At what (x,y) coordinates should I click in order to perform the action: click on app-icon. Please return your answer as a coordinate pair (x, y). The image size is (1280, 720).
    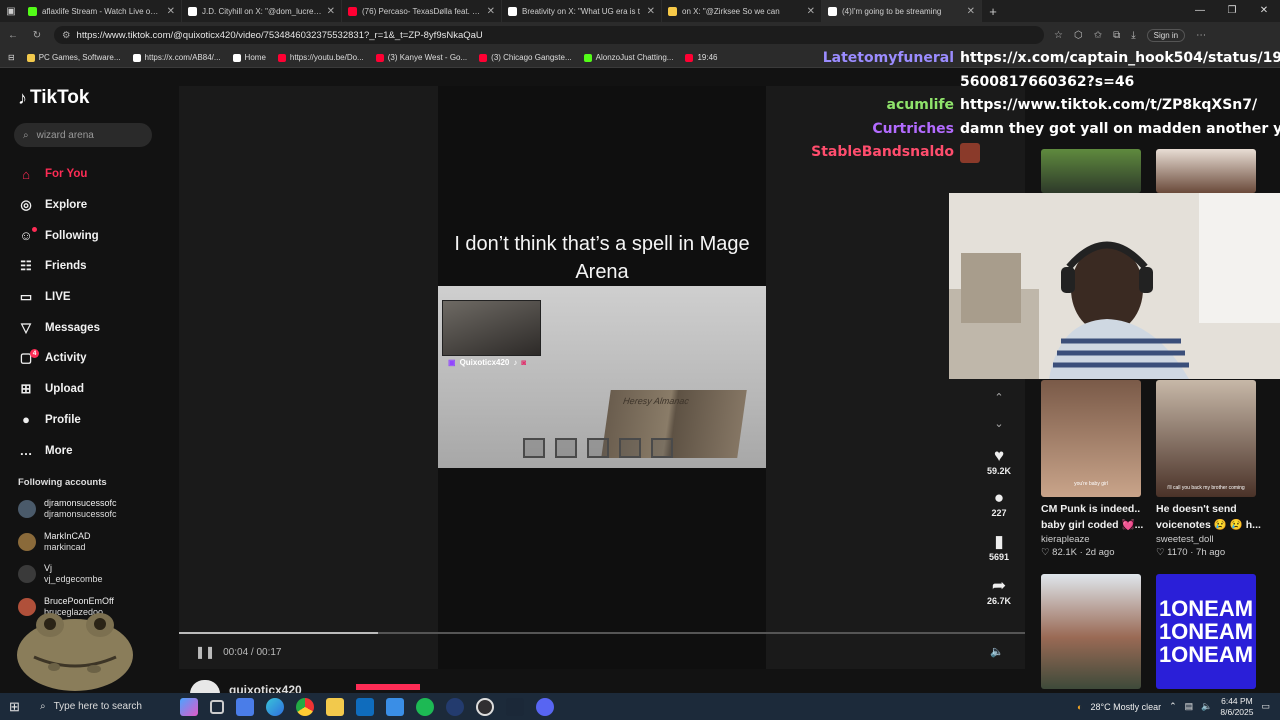
    Looking at the image, I should click on (455, 706).